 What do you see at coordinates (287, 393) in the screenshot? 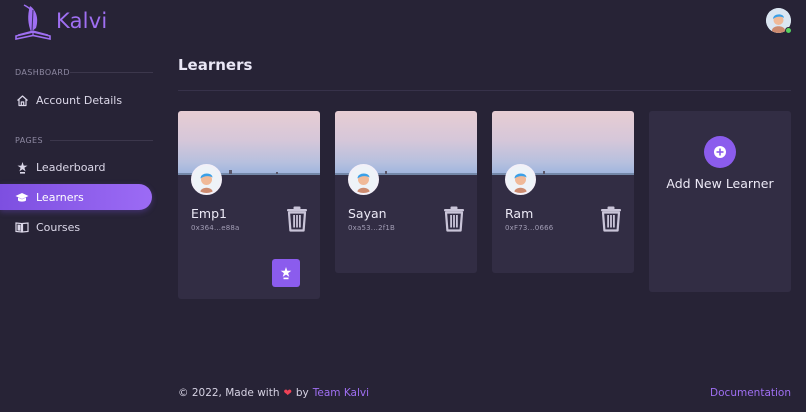
I see `heart-icon: ❤` at bounding box center [287, 393].